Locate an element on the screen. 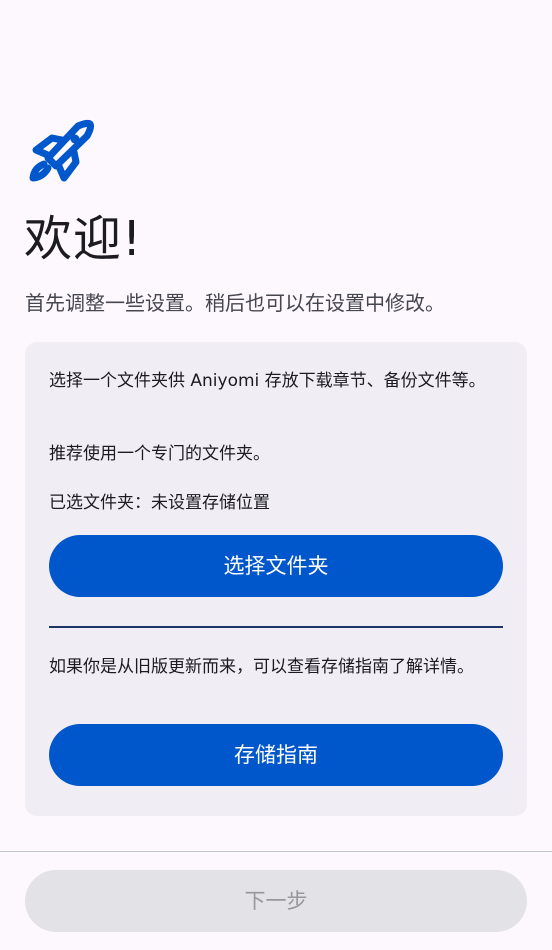 The image size is (552, 950). upgrade-note: 如果你是从旧版更新而来，可以查看存储指南了解详情。 is located at coordinates (261, 667).